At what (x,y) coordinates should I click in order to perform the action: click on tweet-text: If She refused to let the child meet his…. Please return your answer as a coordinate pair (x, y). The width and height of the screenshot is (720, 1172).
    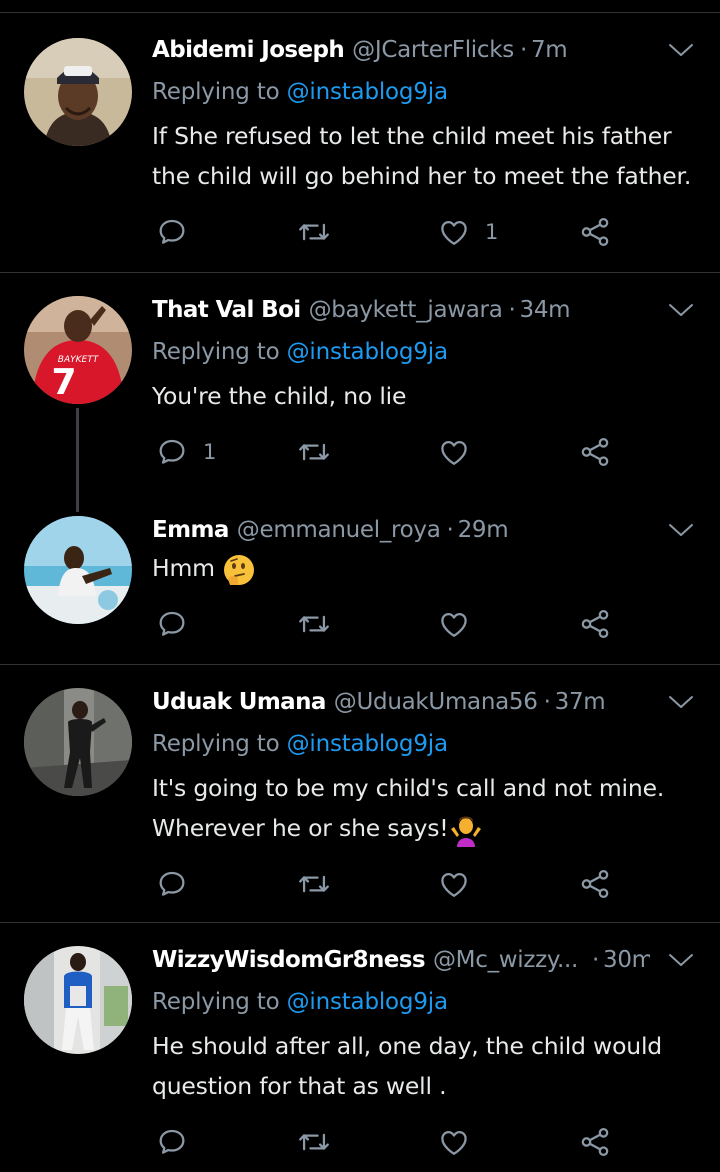
    Looking at the image, I should click on (422, 156).